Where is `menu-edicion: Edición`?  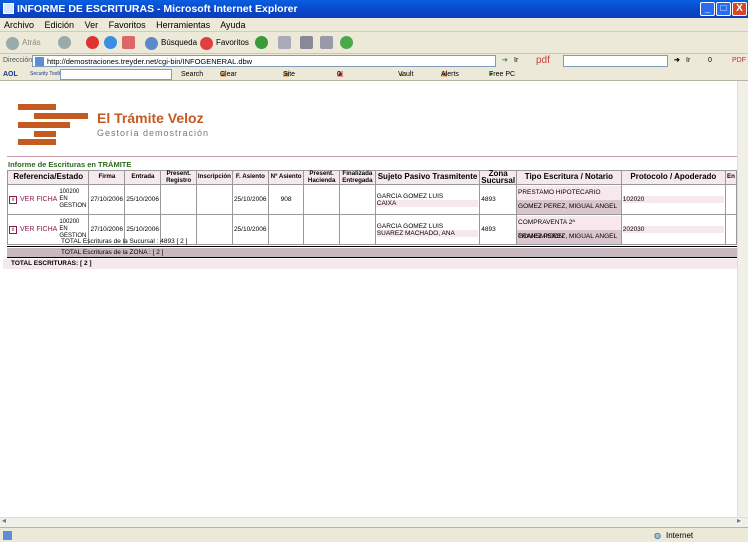 menu-edicion: Edición is located at coordinates (60, 25).